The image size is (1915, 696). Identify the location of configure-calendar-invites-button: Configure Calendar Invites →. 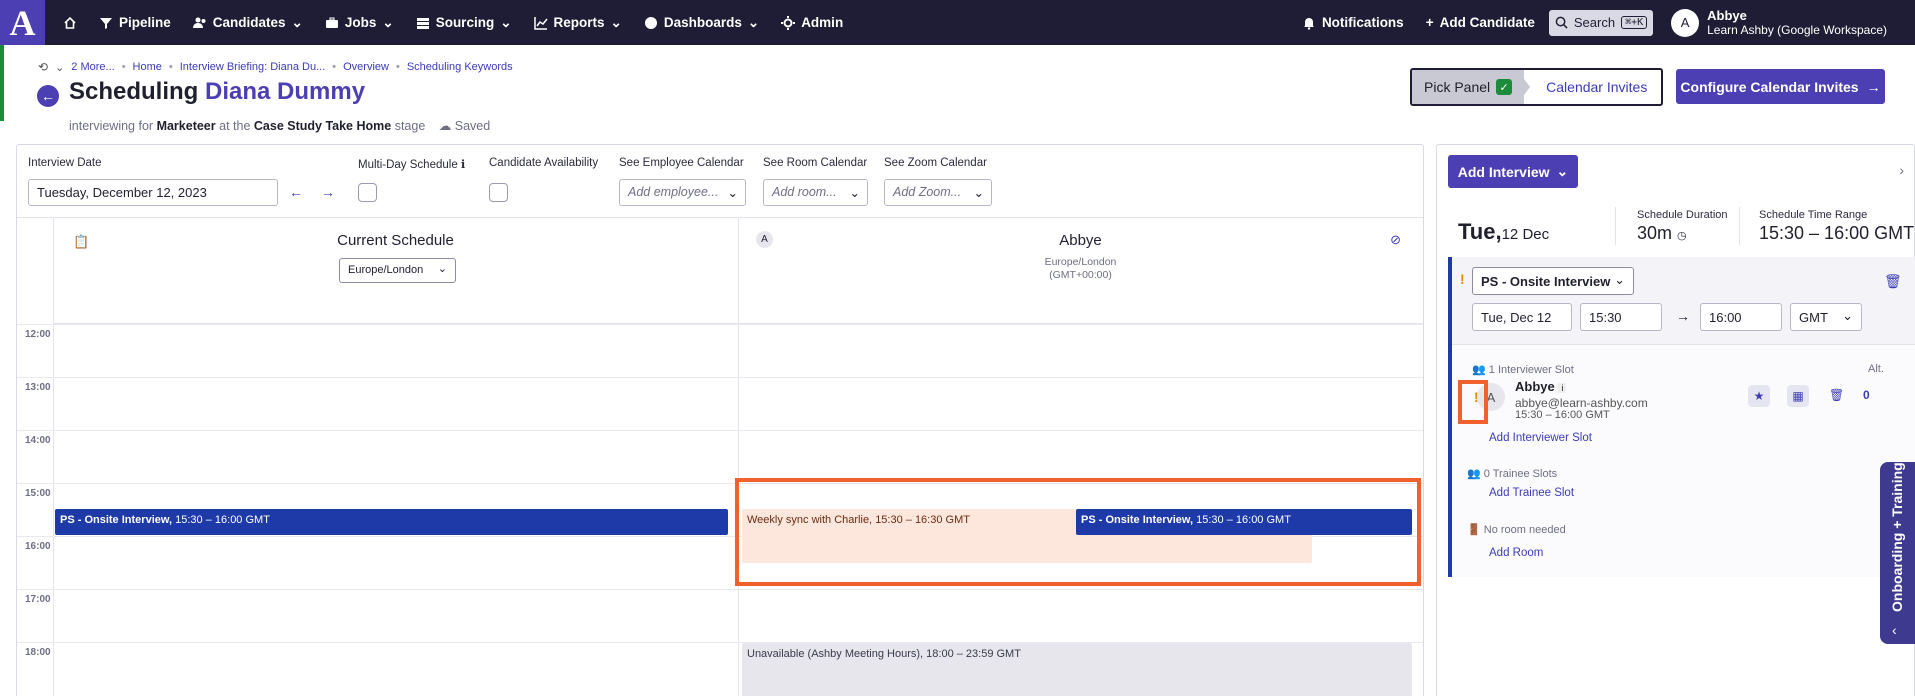
(1780, 86).